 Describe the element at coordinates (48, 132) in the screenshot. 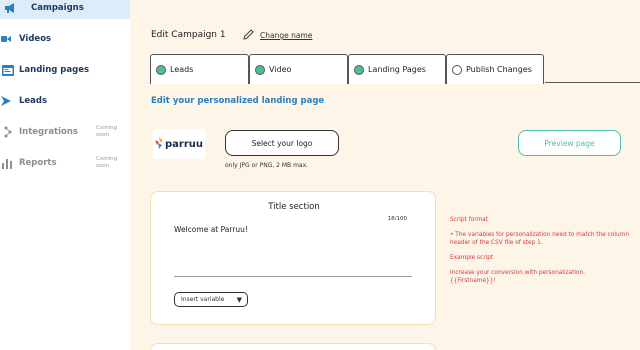

I see `sidebar-item-label: Integrations` at that location.